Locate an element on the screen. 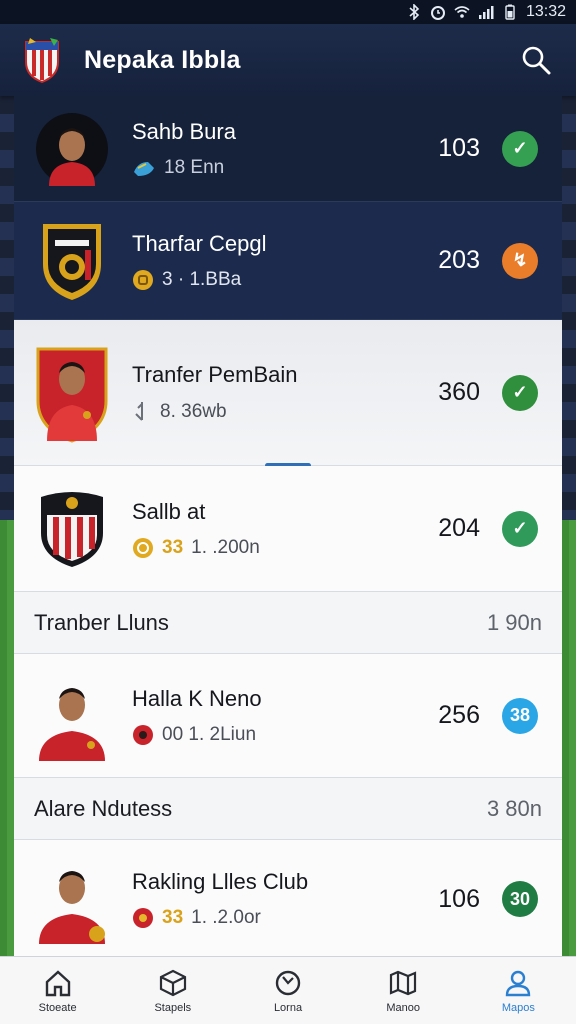  signal-icon is located at coordinates (486, 12).